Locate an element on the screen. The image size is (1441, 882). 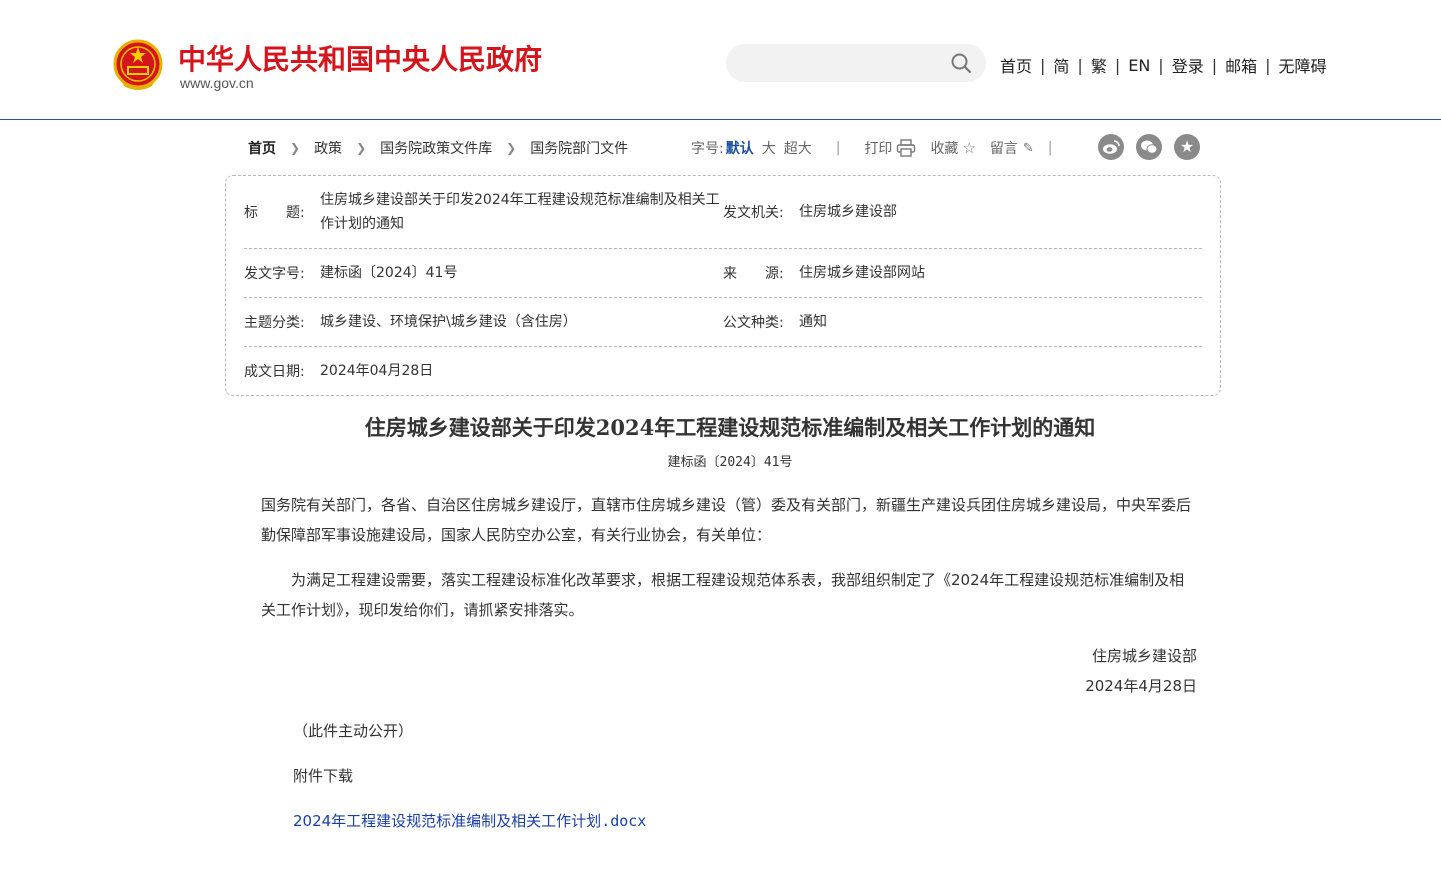
sign-date: 2024年4月28日 is located at coordinates (1141, 686).